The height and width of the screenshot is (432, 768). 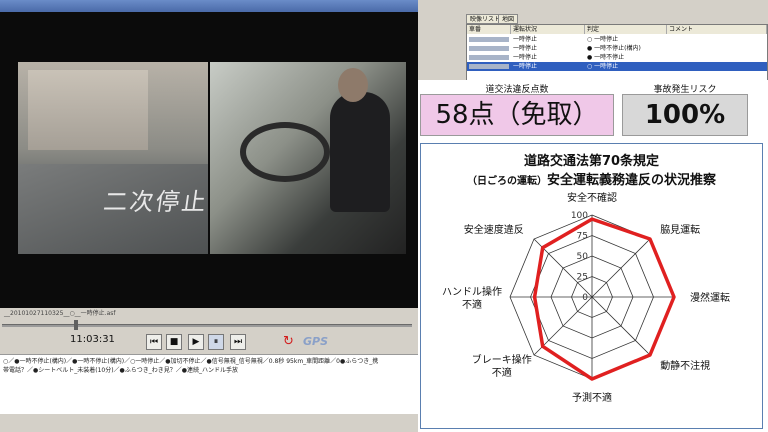 I want to click on column-header: 運転状況, so click(x=548, y=29).